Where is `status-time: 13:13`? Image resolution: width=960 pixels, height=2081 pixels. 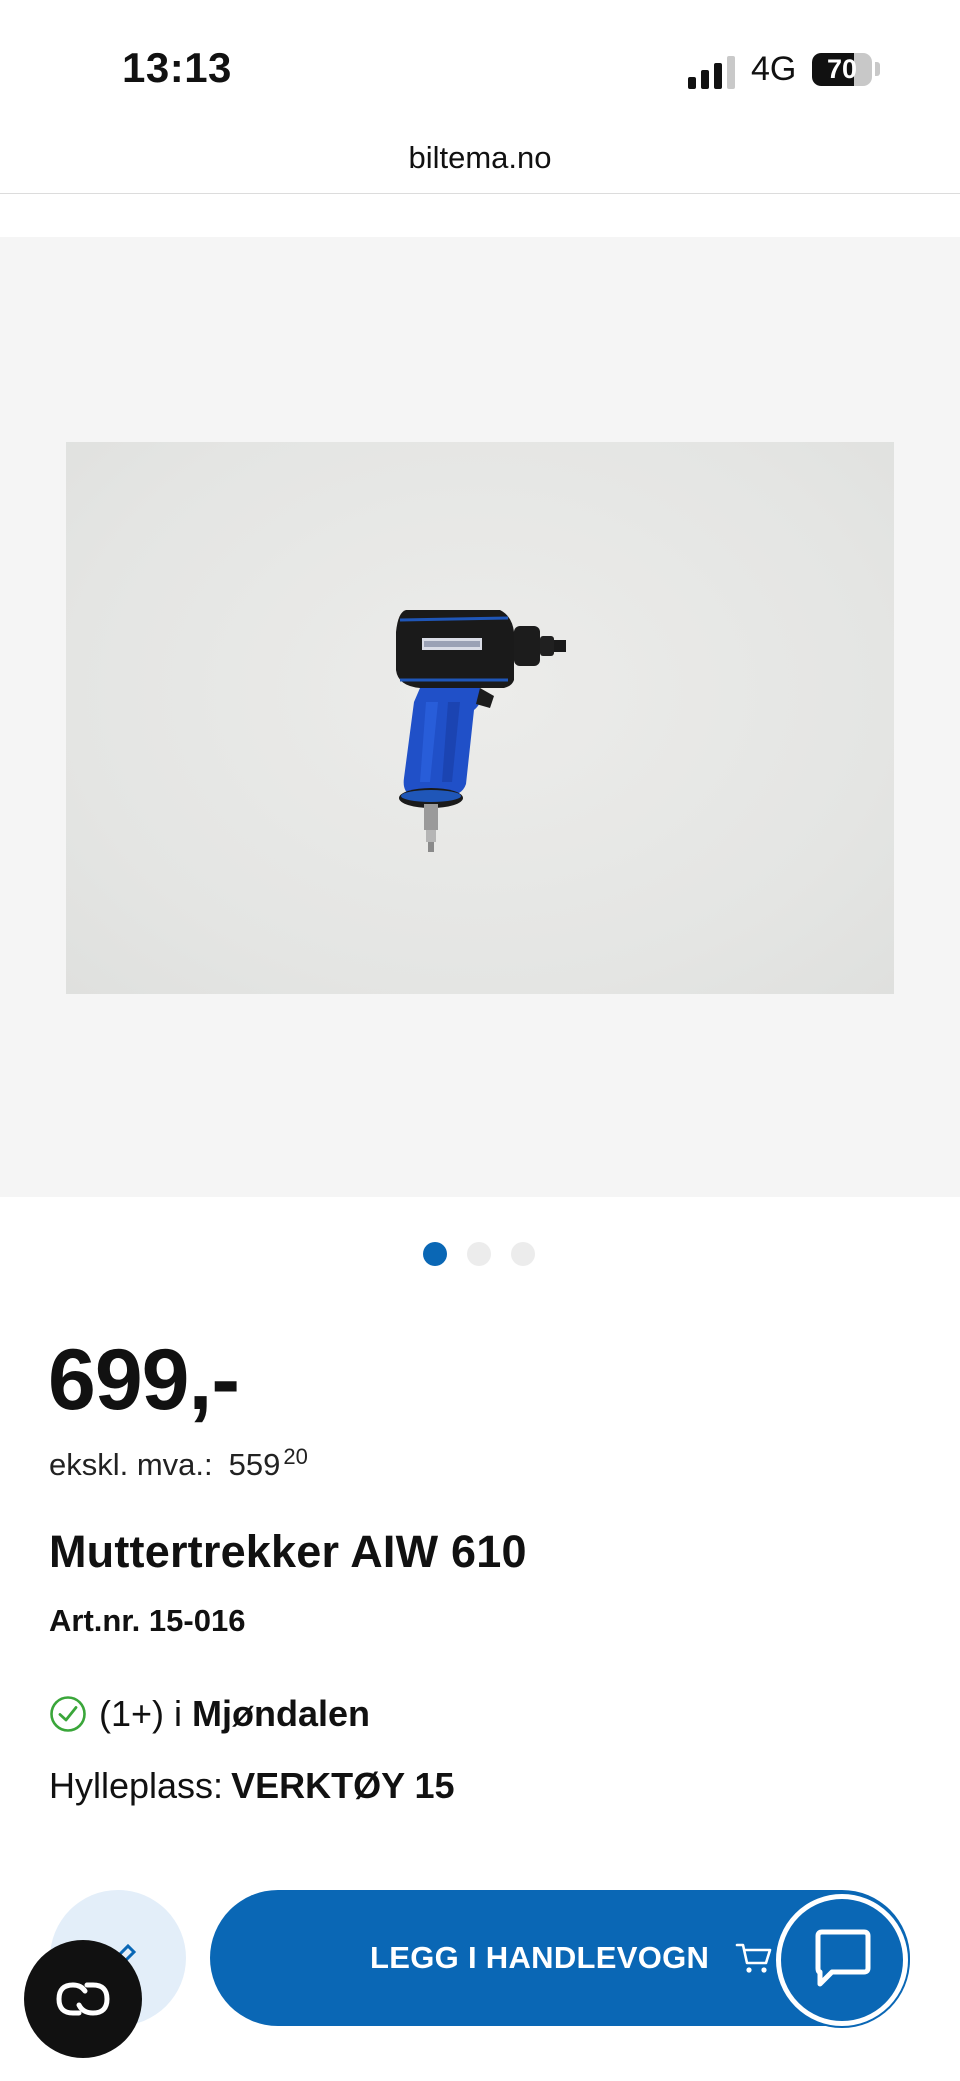
status-time: 13:13 is located at coordinates (177, 67).